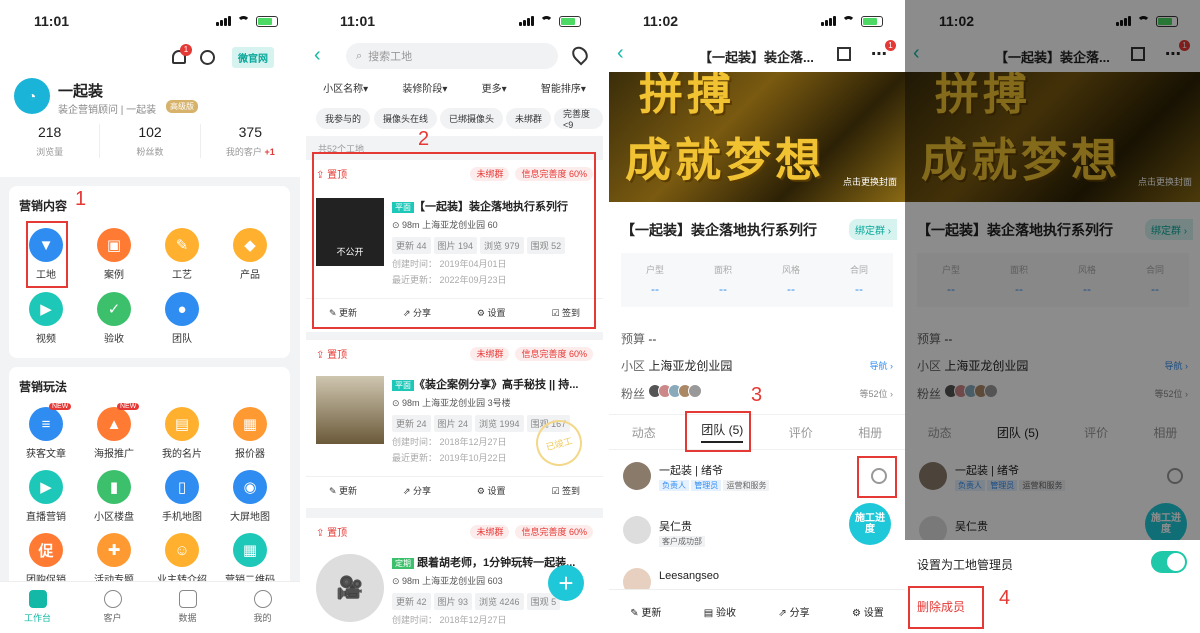 The height and width of the screenshot is (633, 1200). What do you see at coordinates (757, 432) in the screenshot?
I see `detail-tabs: 动态 团队 (5) 评价 相册` at bounding box center [757, 432].